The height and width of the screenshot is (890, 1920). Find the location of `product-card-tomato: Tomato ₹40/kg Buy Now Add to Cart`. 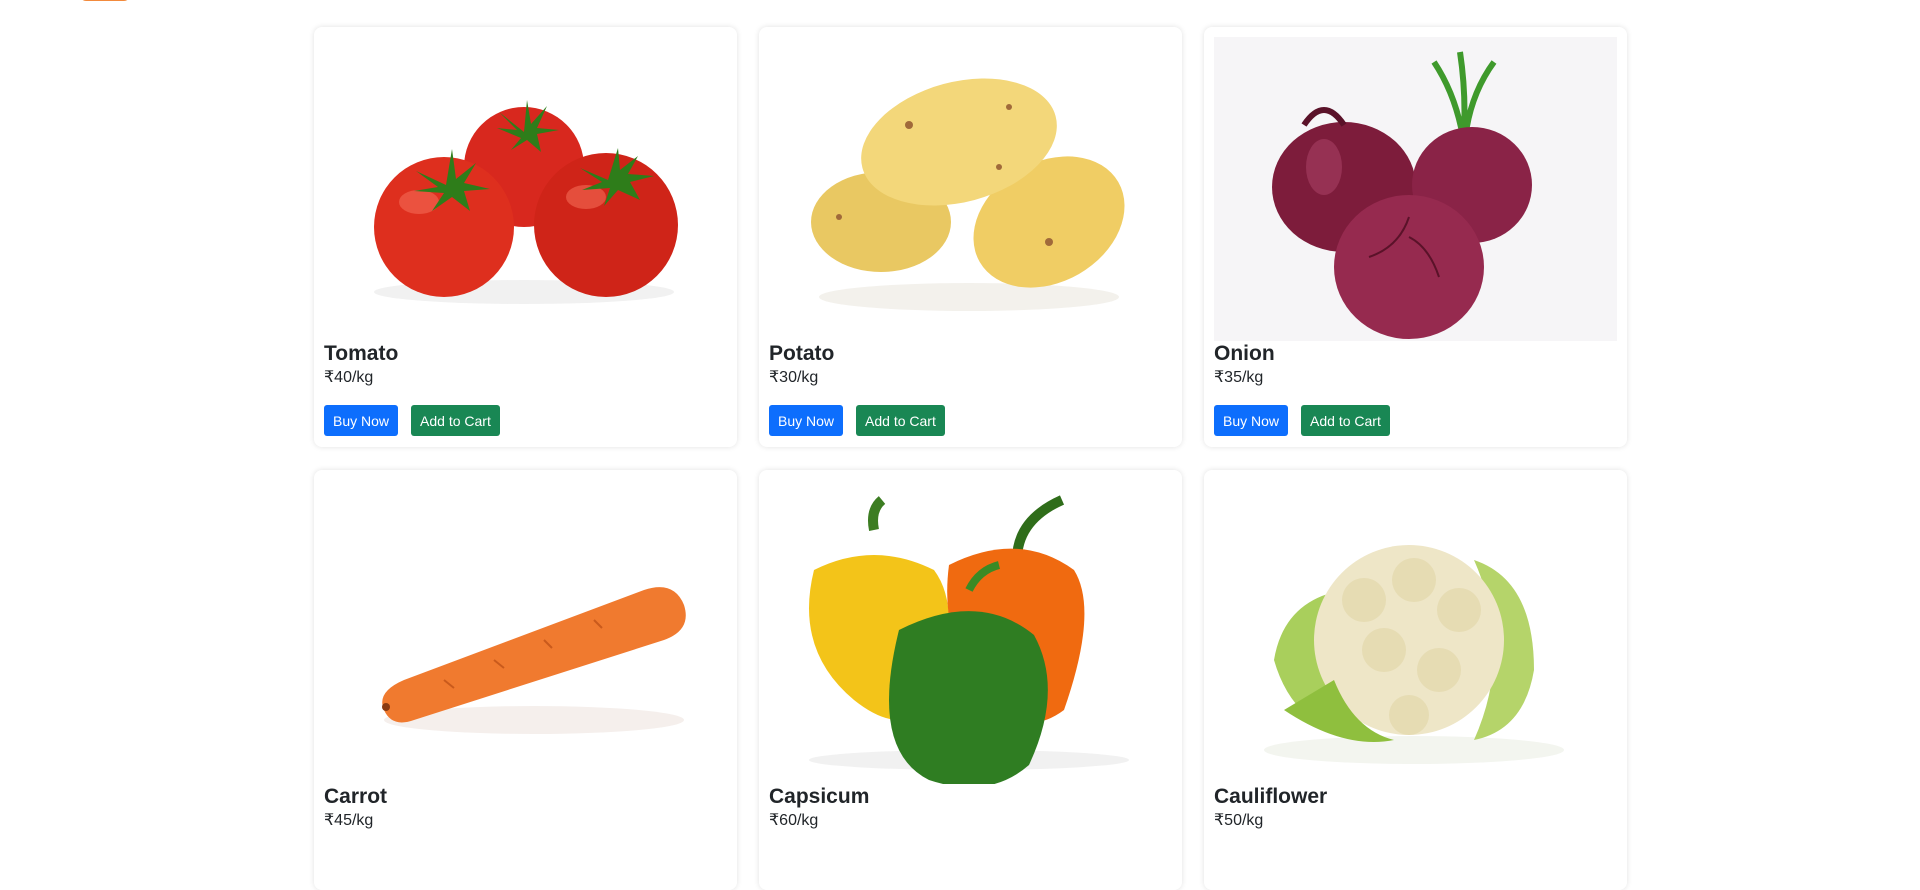

product-card-tomato: Tomato ₹40/kg Buy Now Add to Cart is located at coordinates (525, 237).